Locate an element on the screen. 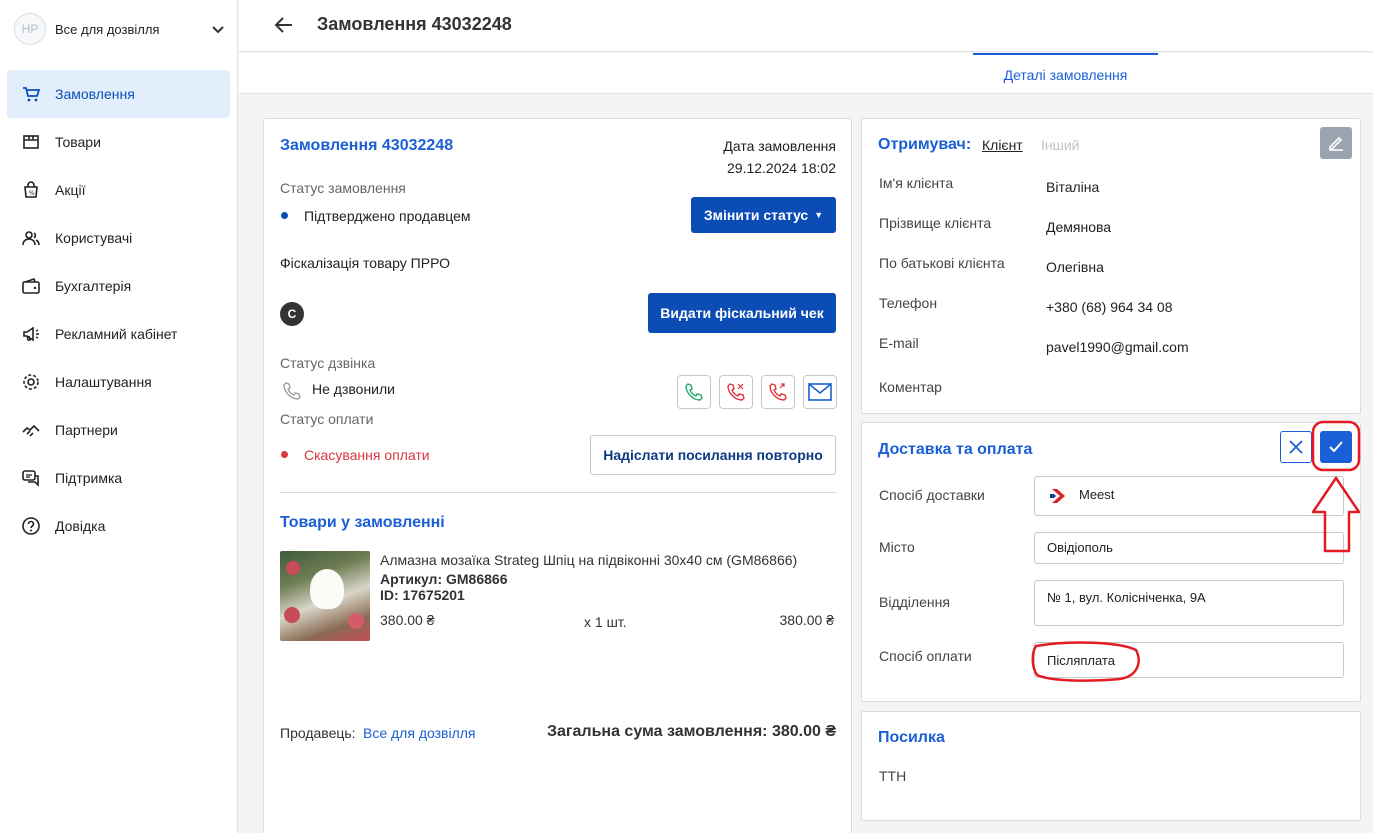 The width and height of the screenshot is (1373, 833). users-icon is located at coordinates (31, 238).